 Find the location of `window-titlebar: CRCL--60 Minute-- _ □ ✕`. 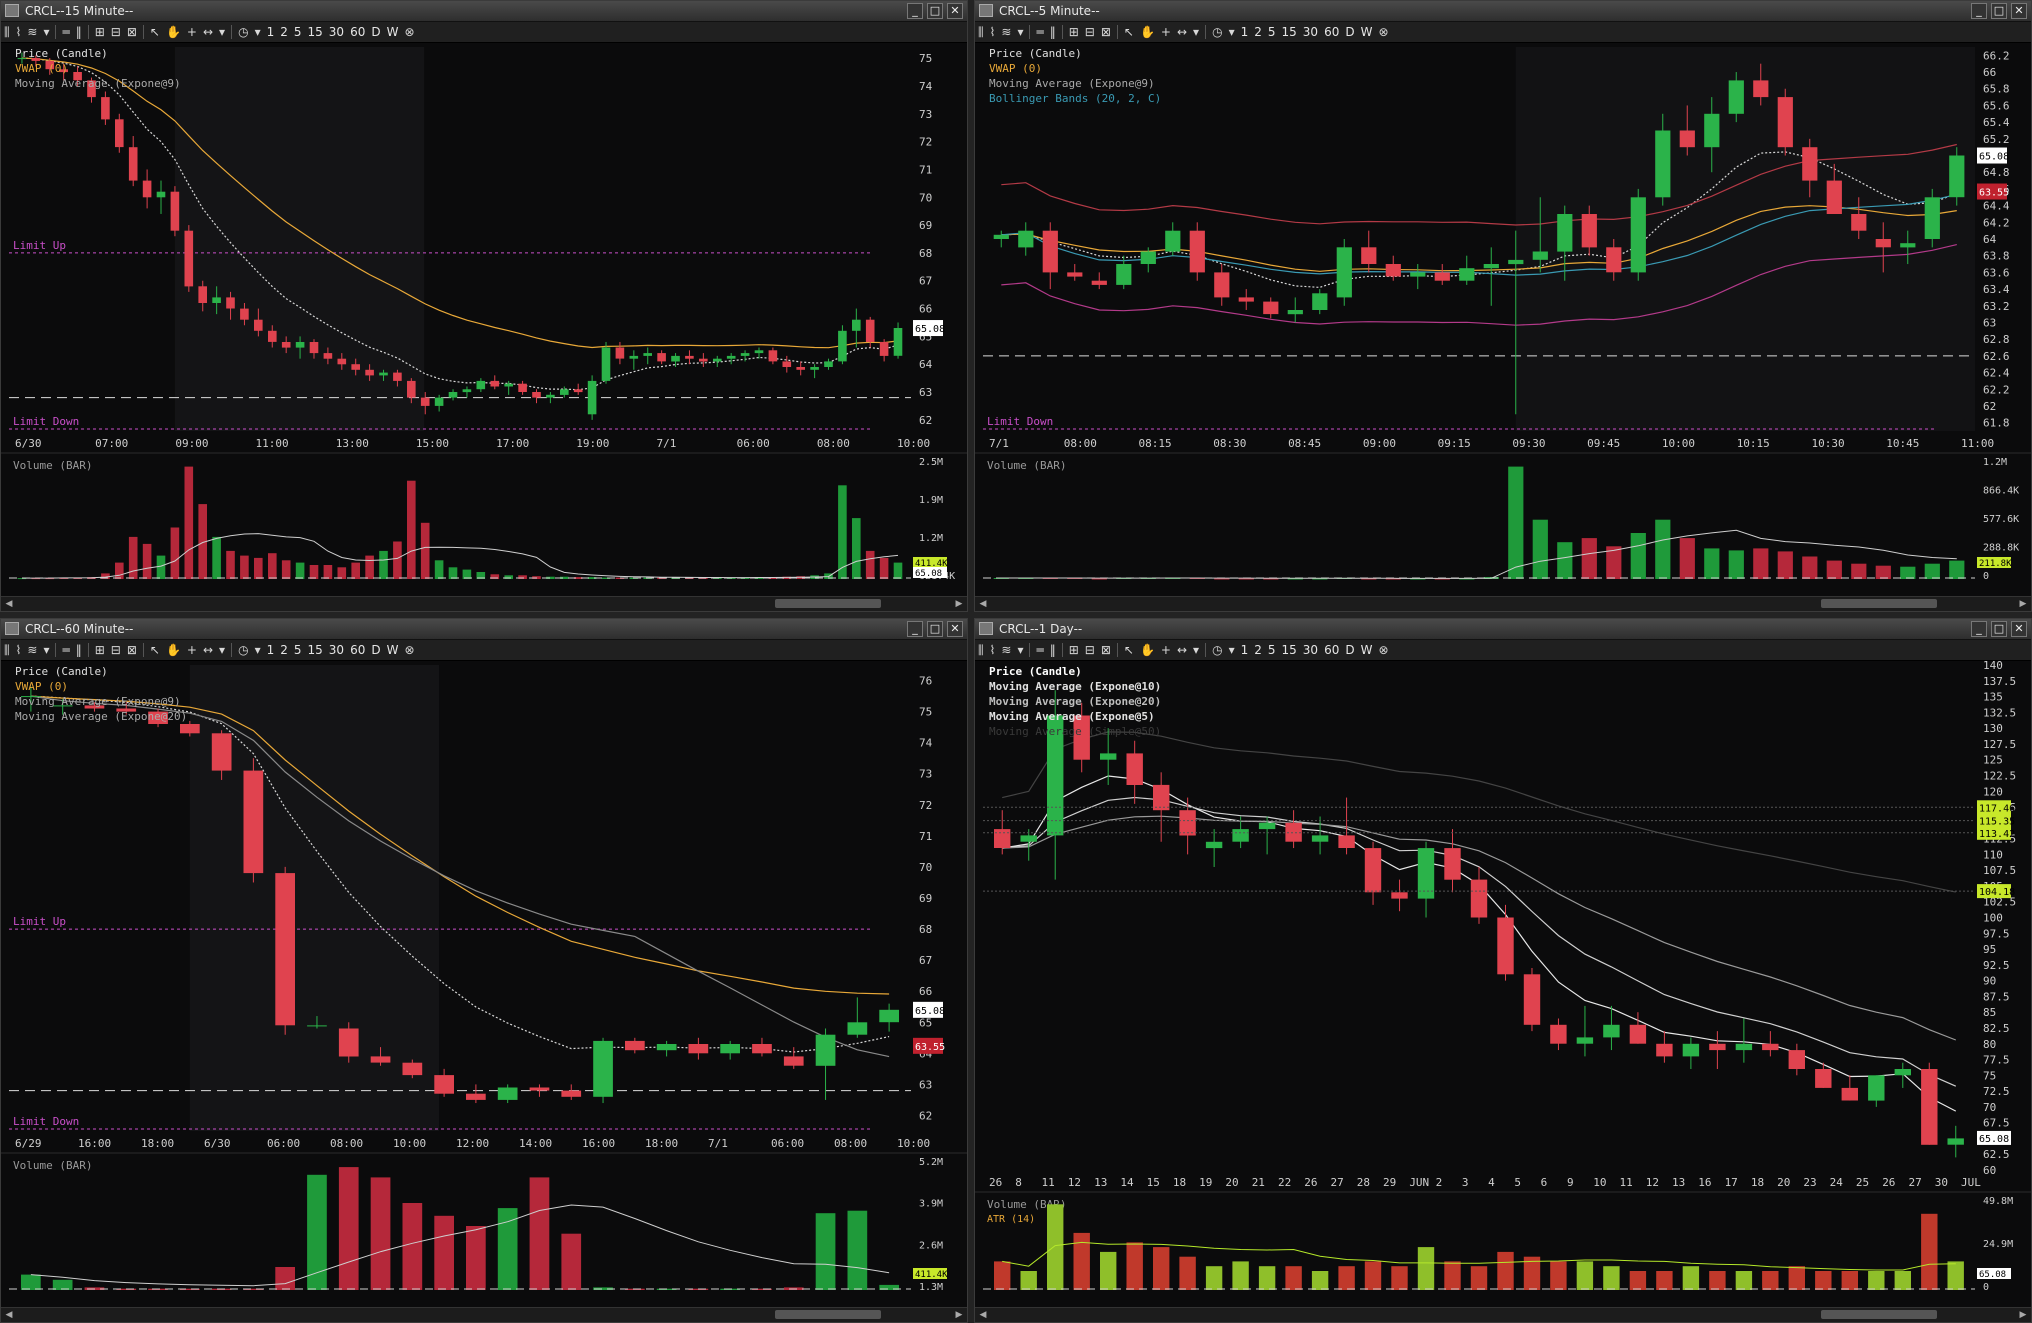

window-titlebar: CRCL--60 Minute-- _ □ ✕ is located at coordinates (484, 629).